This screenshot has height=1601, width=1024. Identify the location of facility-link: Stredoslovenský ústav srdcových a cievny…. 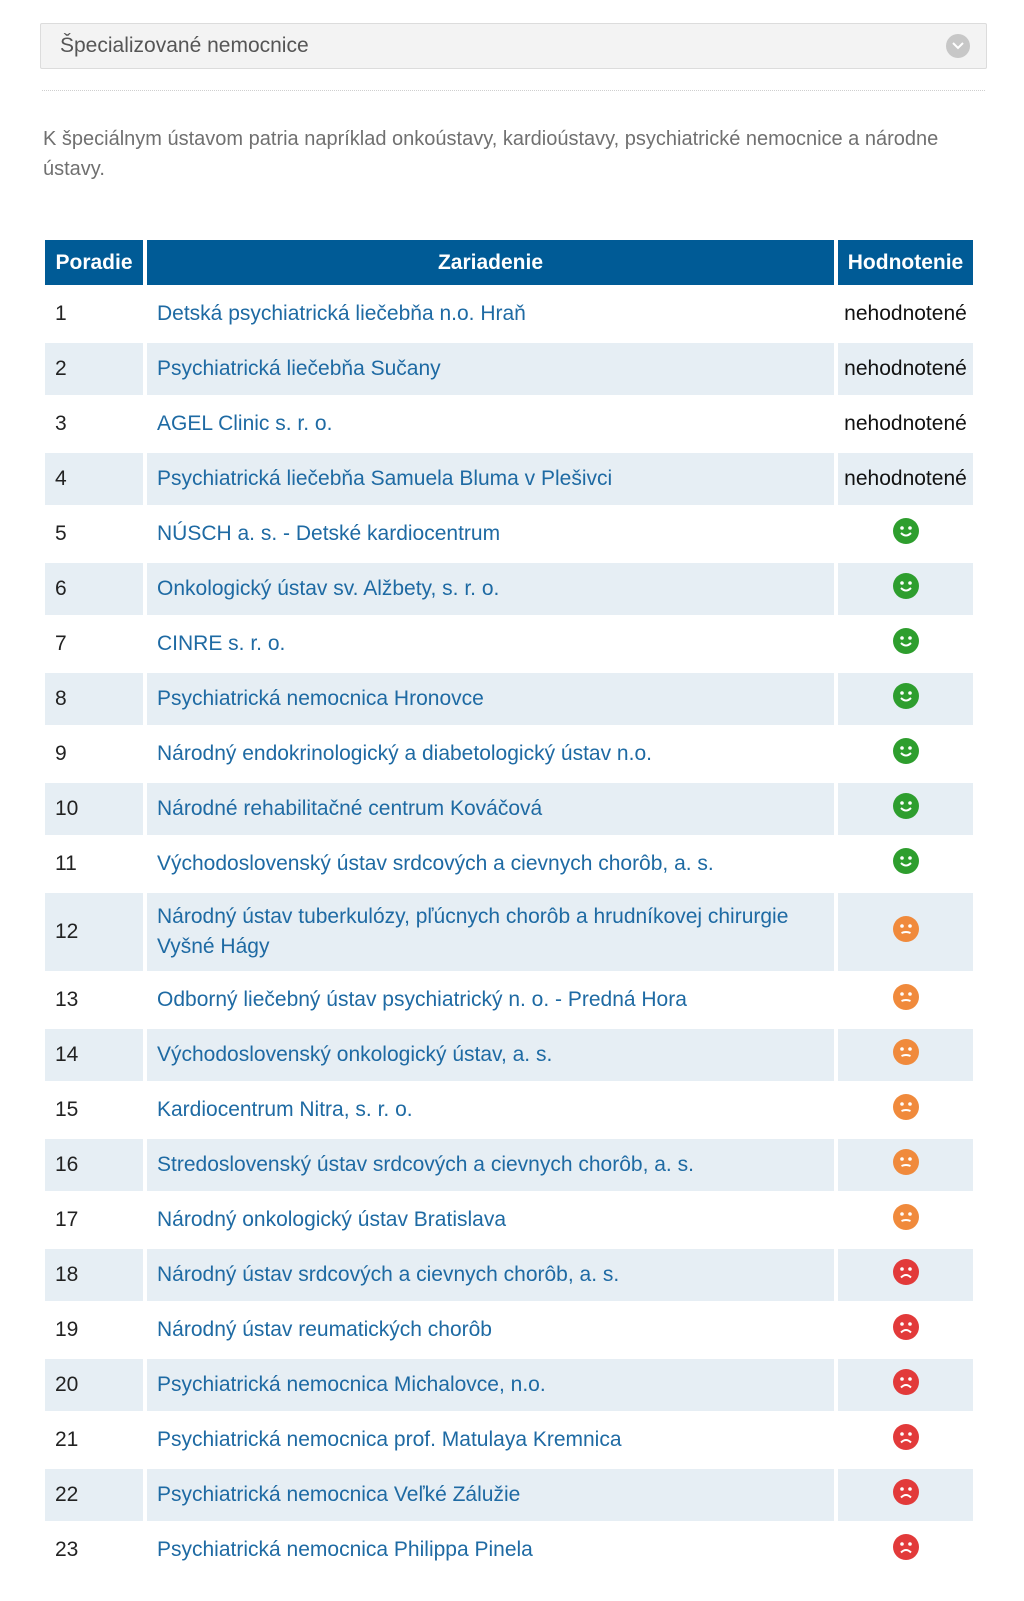
(490, 1165).